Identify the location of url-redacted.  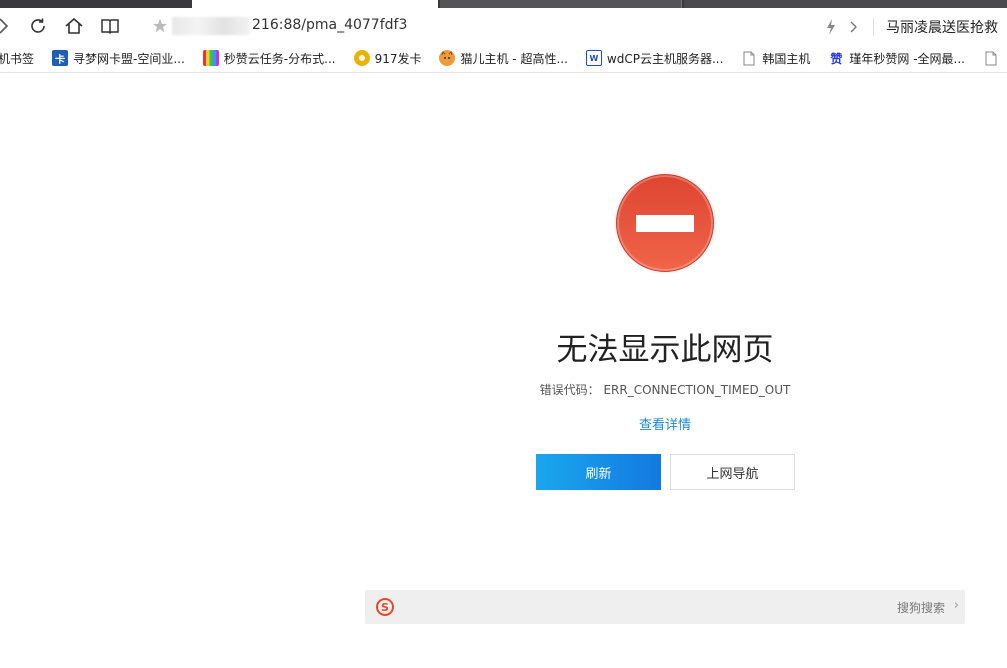
(211, 26).